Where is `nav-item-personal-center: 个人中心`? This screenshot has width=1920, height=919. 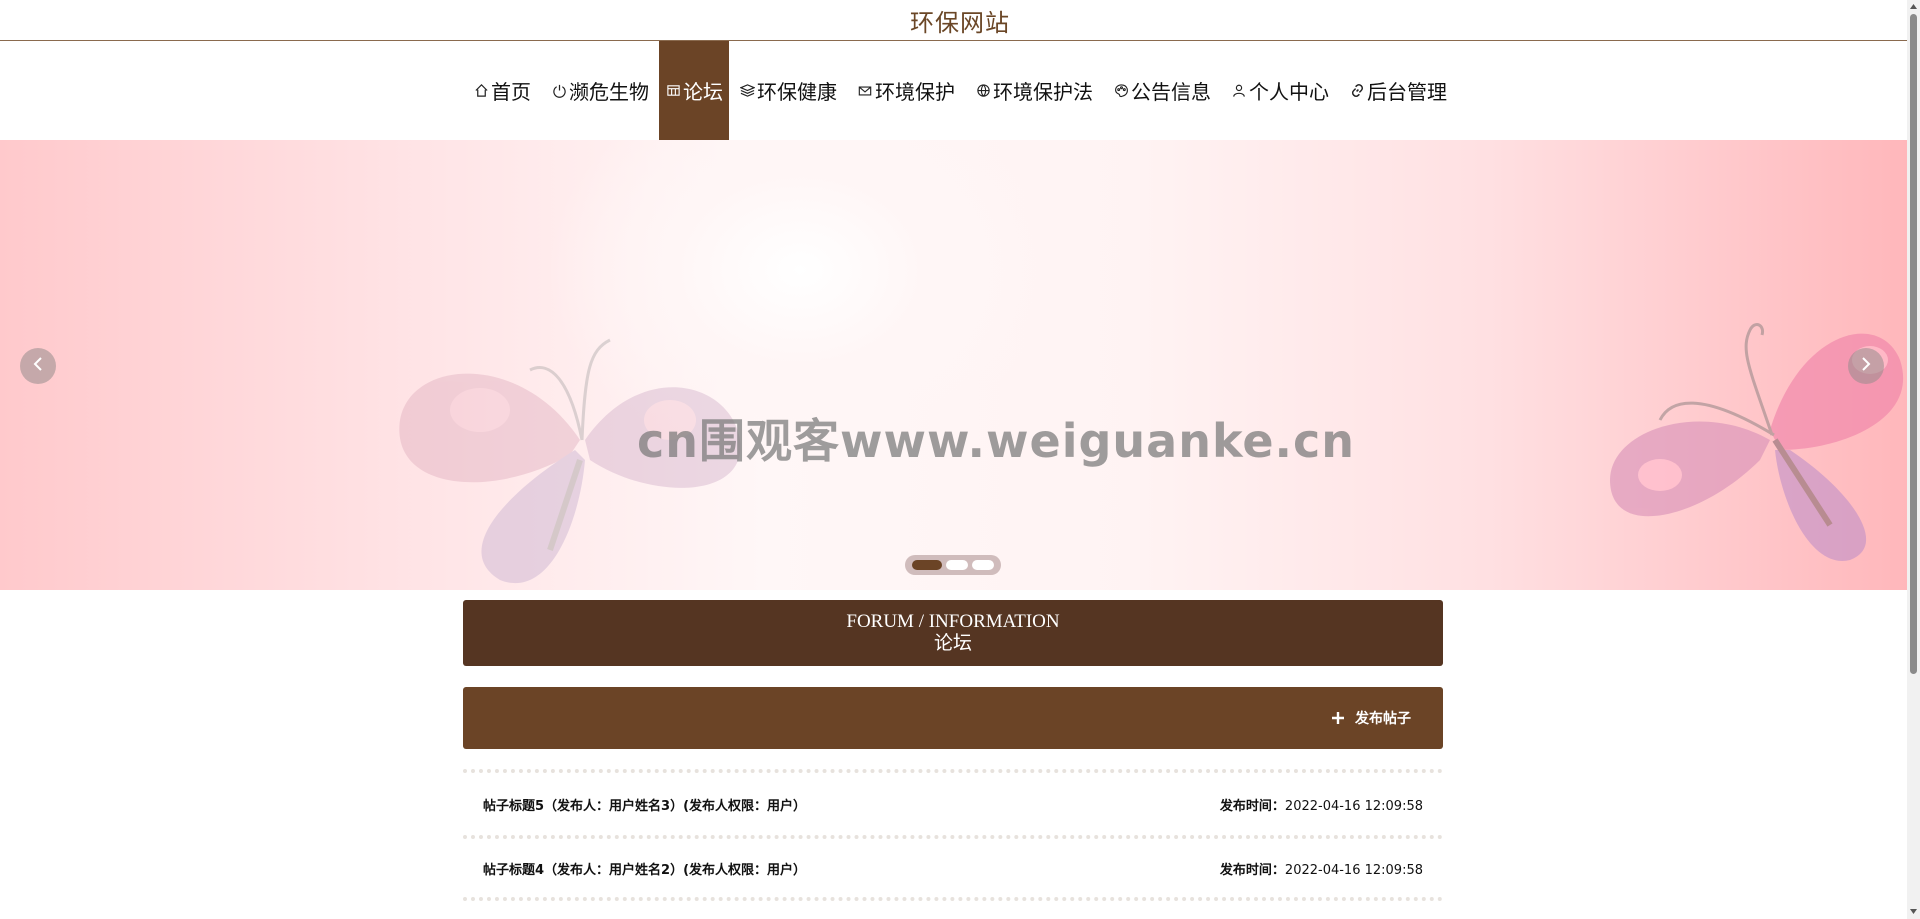
nav-item-personal-center: 个人中心 is located at coordinates (1280, 90).